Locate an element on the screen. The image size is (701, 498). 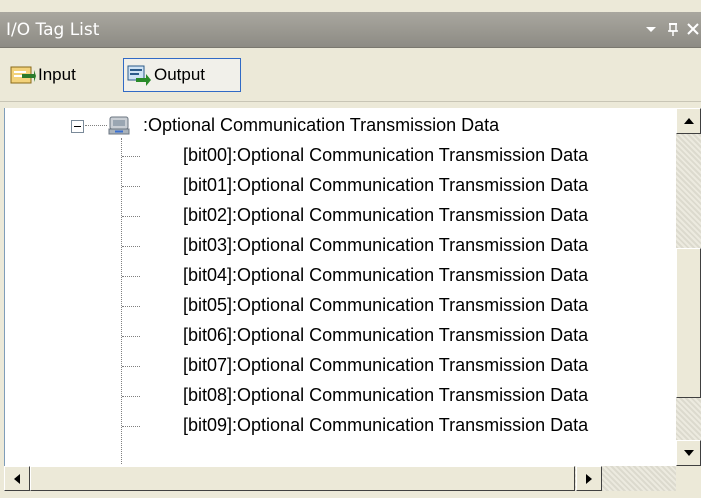
collapse-toggle-icon is located at coordinates (78, 125).